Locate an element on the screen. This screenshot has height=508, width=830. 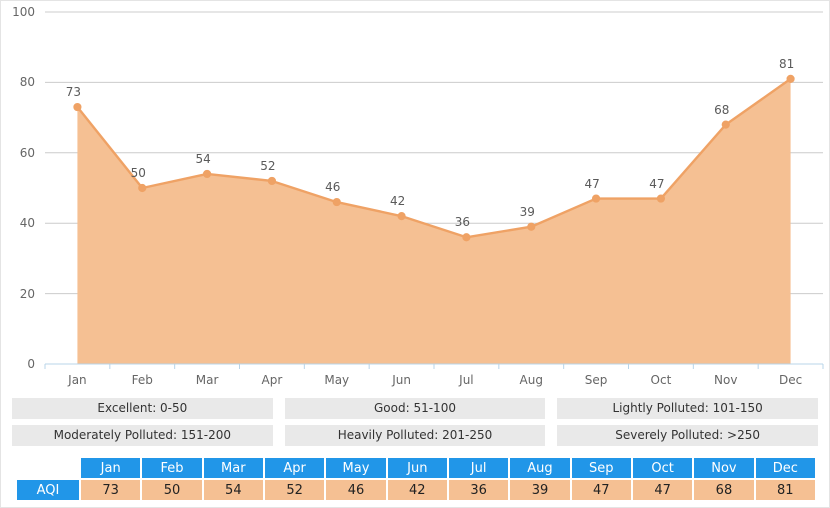
legend-item: Moderately Polluted: 151-200 is located at coordinates (142, 435).